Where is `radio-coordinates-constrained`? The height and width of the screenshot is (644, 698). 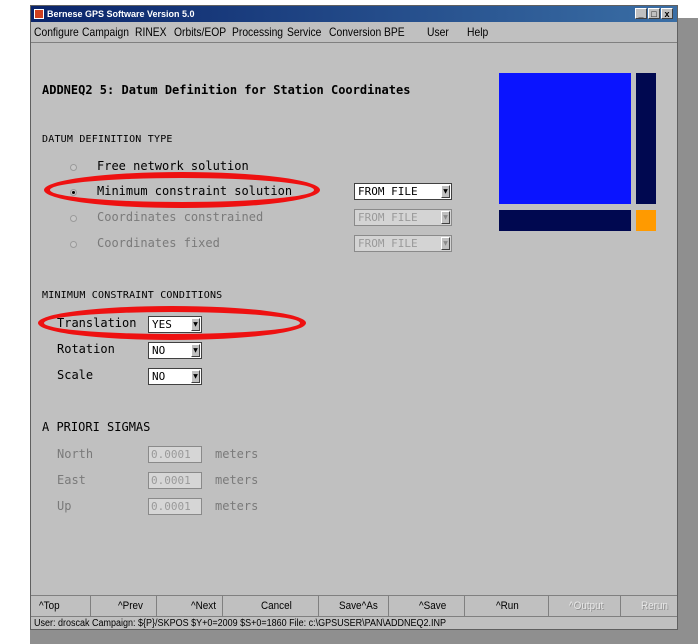
radio-coordinates-constrained is located at coordinates (73, 218).